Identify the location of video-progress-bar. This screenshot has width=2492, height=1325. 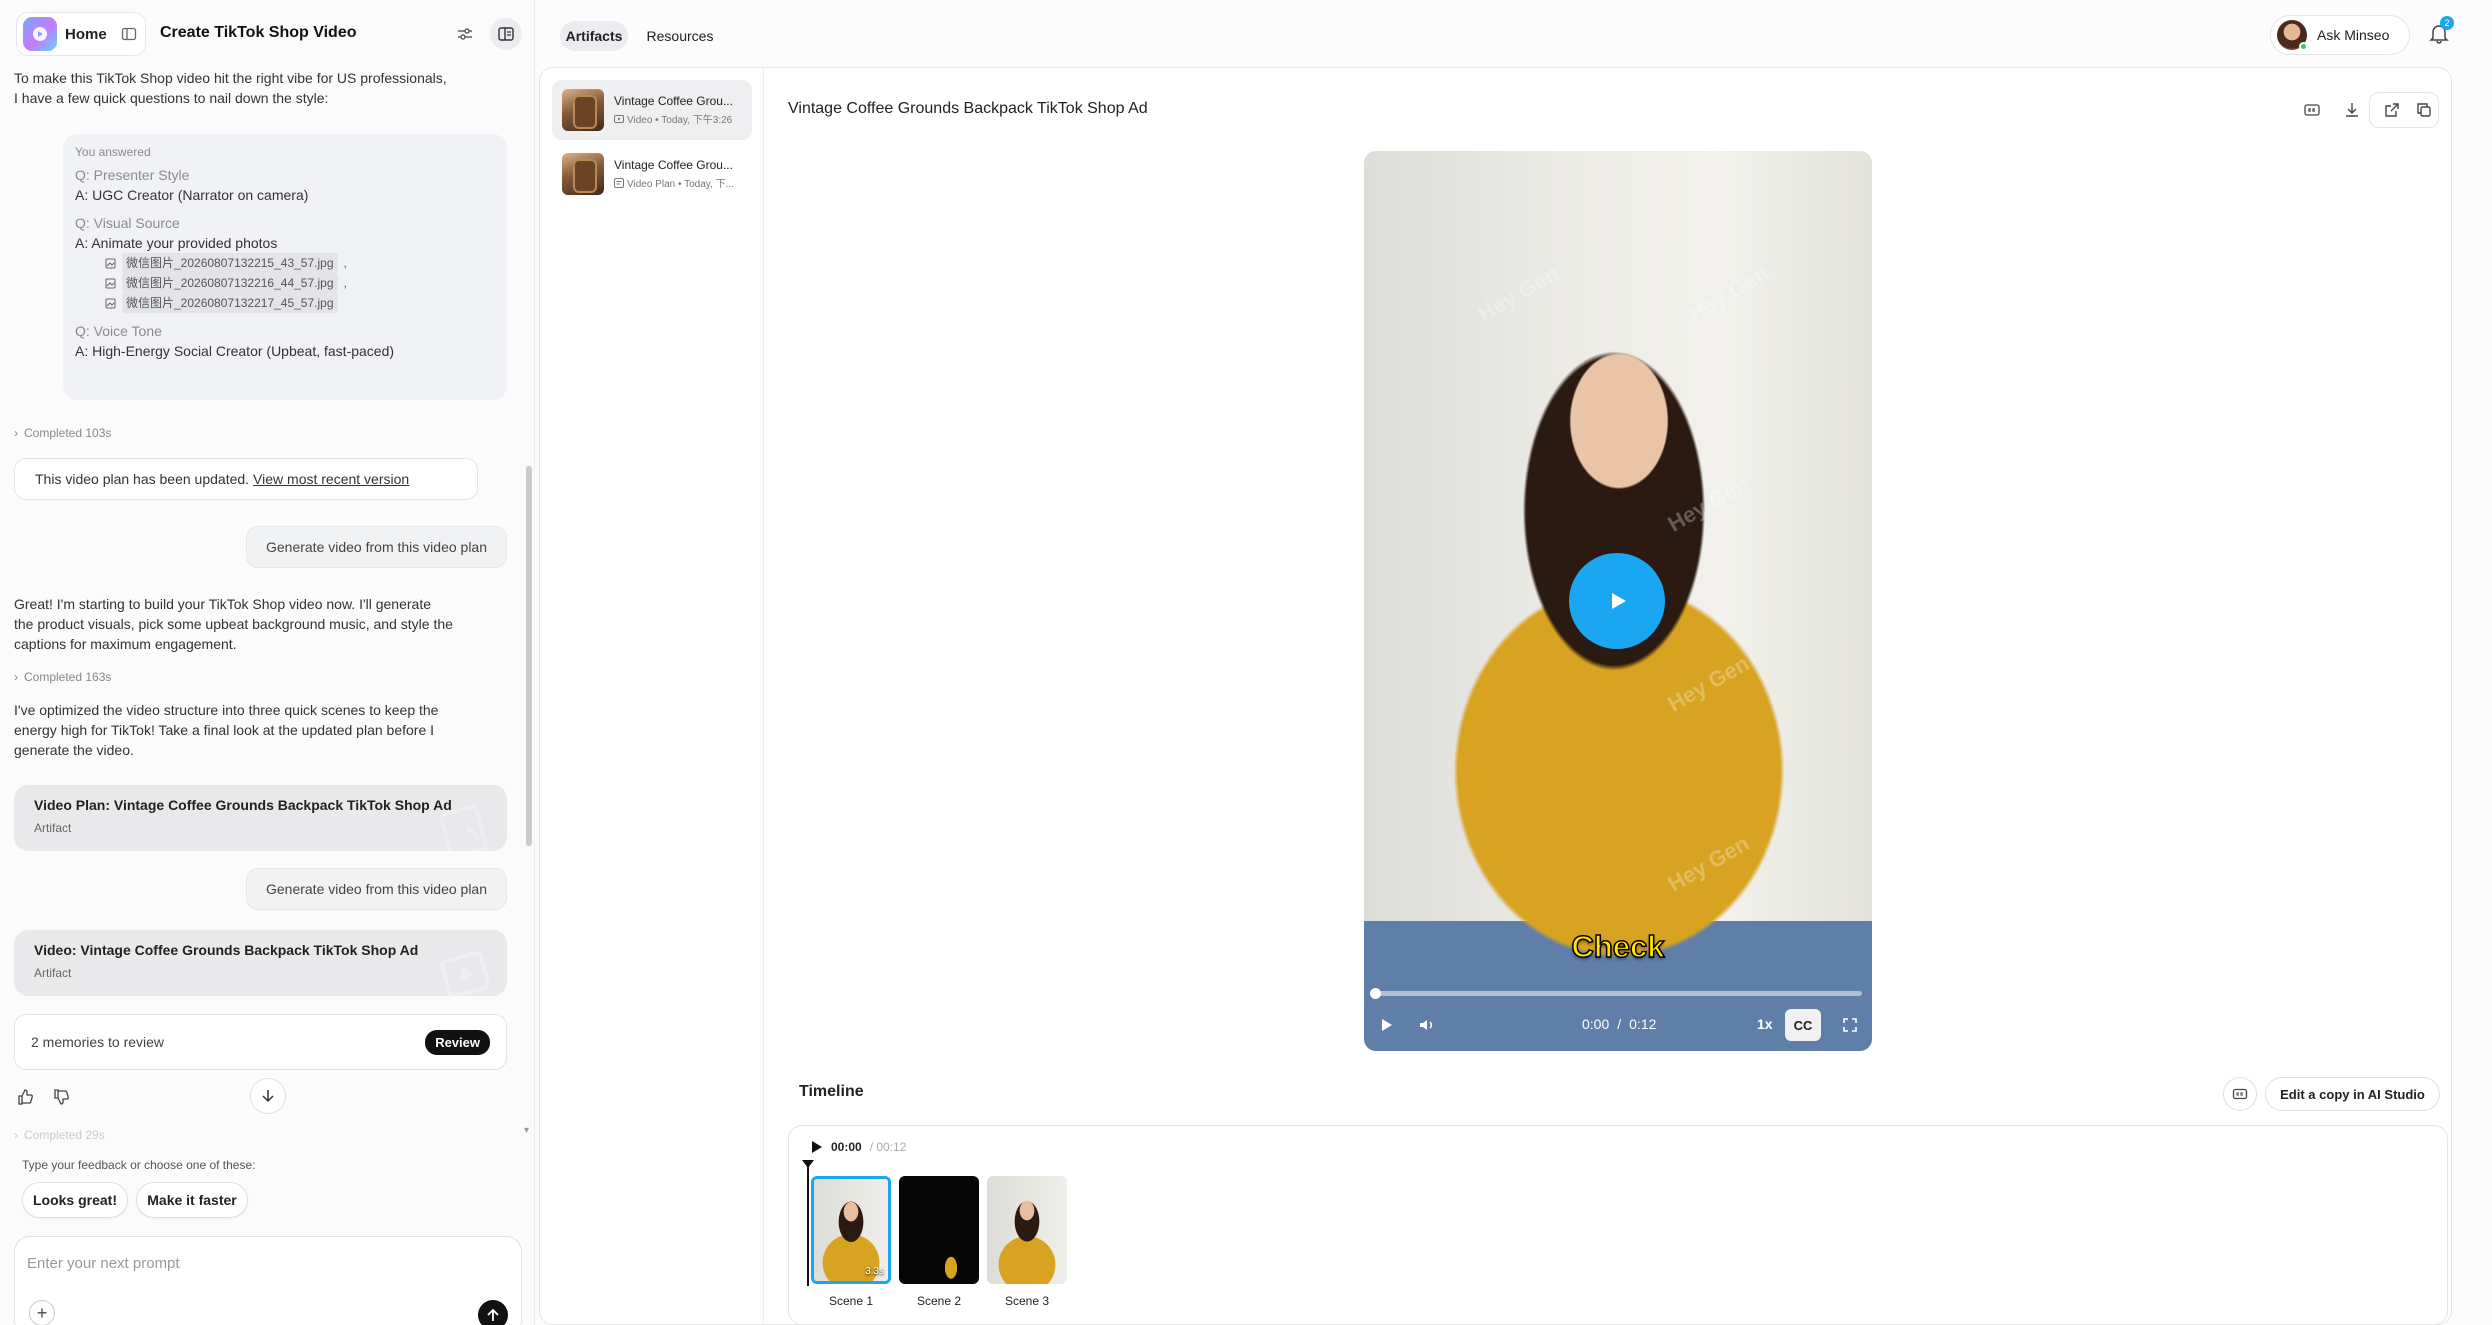
(1616, 993).